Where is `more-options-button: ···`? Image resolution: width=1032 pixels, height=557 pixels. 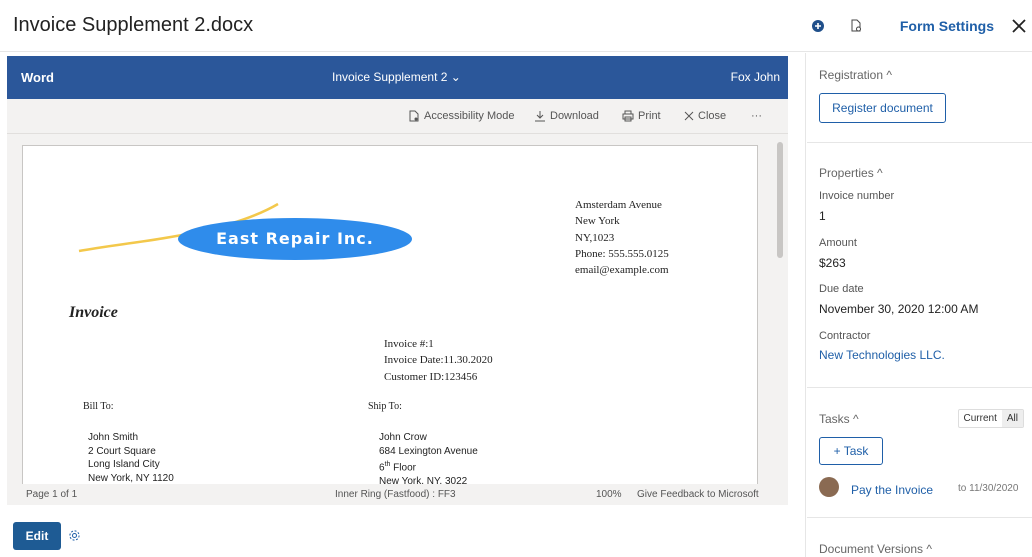 more-options-button: ··· is located at coordinates (756, 116).